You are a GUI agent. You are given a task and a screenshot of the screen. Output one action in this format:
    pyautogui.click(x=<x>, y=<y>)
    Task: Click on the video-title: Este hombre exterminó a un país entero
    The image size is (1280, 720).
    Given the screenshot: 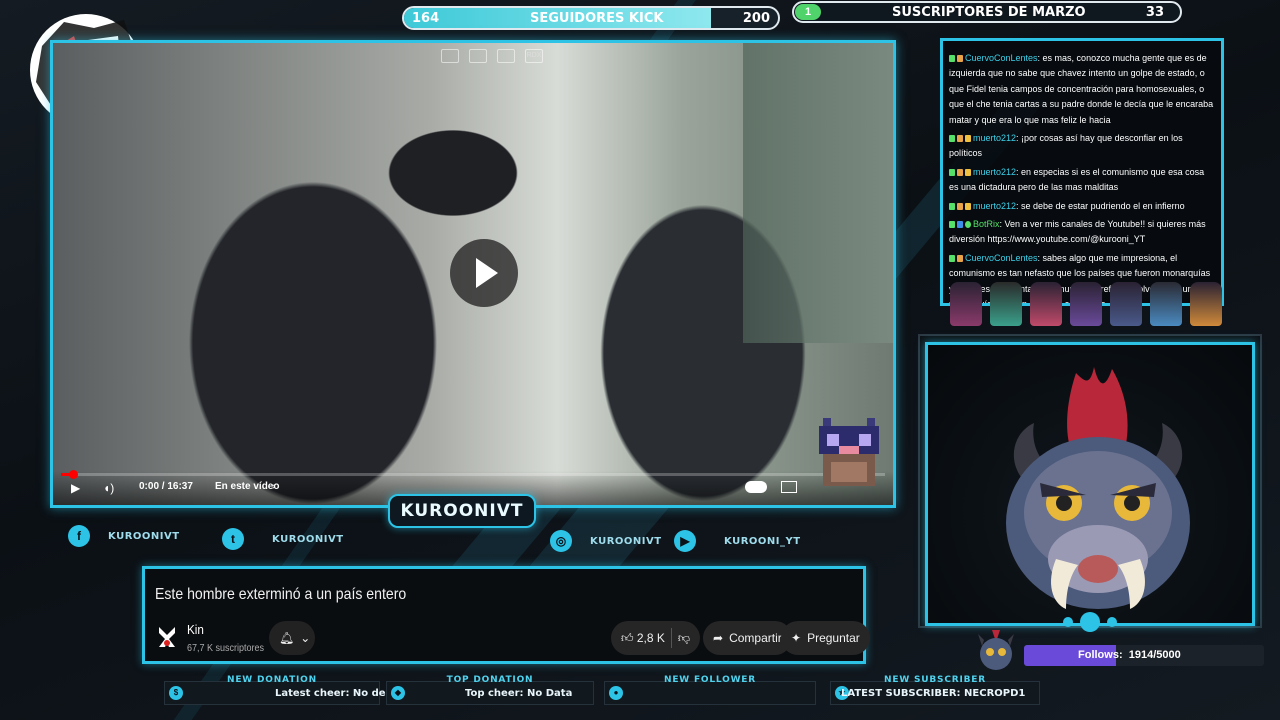 What is the action you would take?
    pyautogui.click(x=280, y=595)
    